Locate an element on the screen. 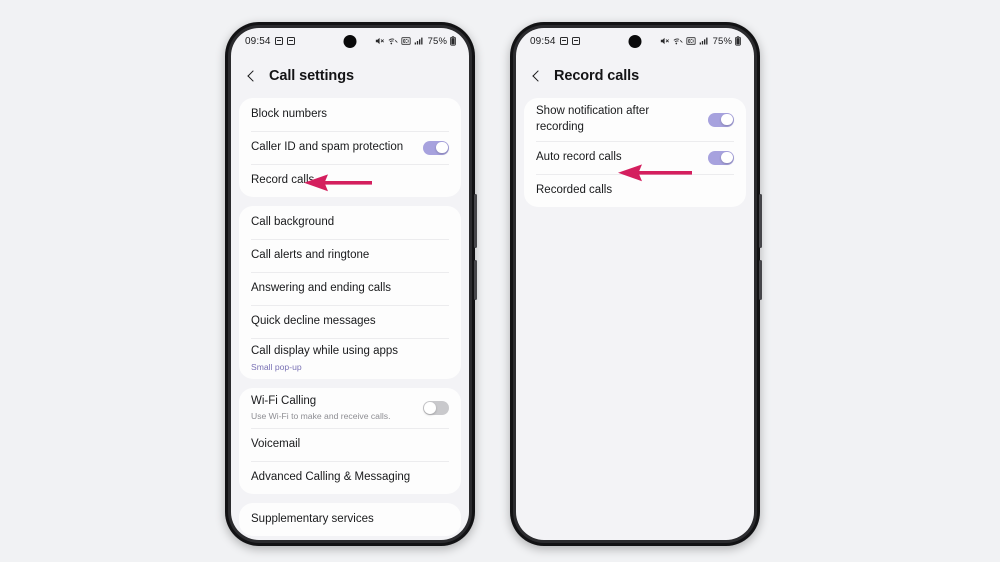 This screenshot has width=1000, height=562. row-title: Advanced Calling & Messaging is located at coordinates (331, 476).